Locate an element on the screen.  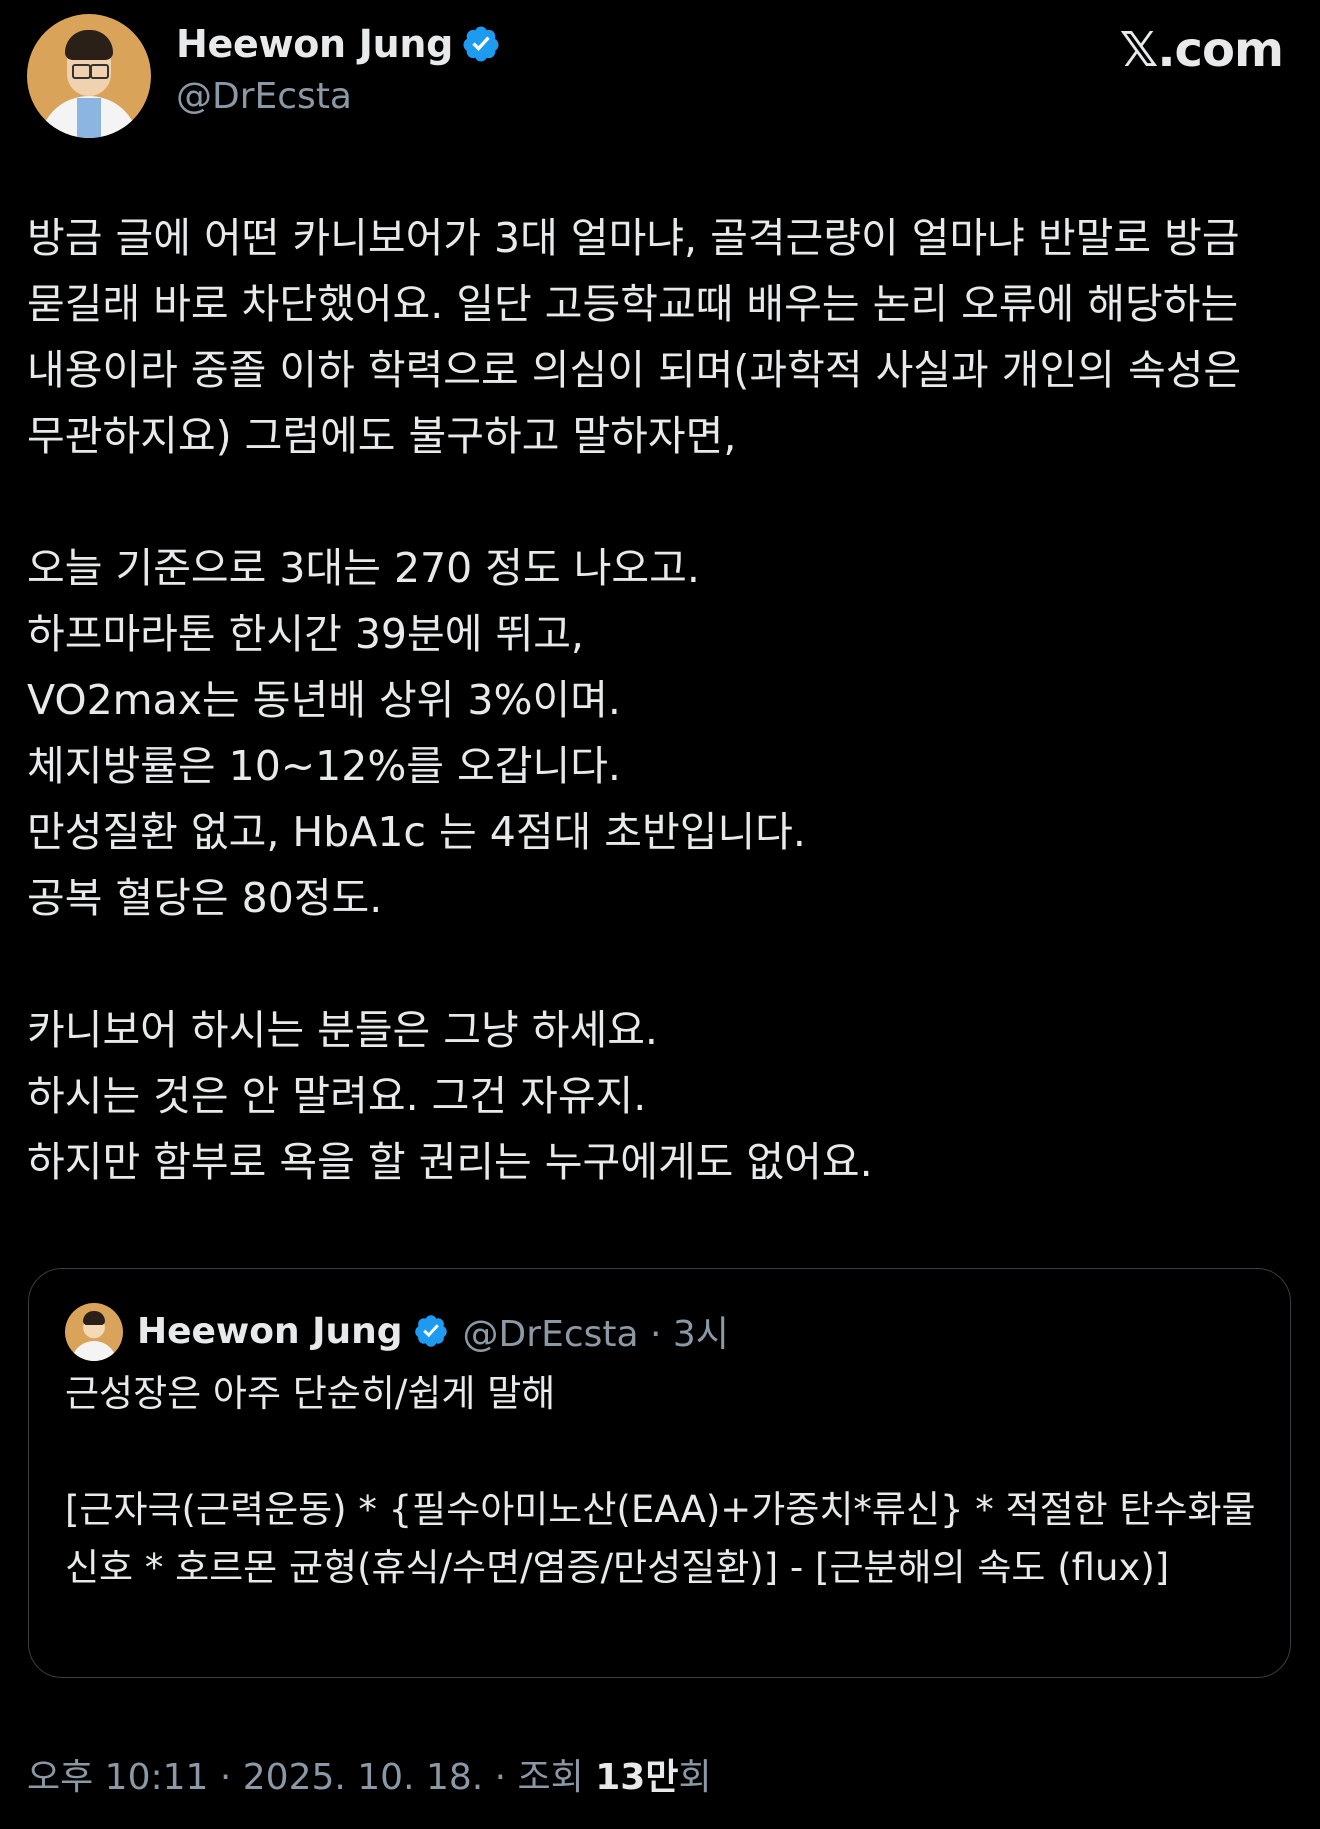
tweet-footer: 오후 10:11 · 2025. 10. 18. · 조회 13만회 is located at coordinates (369, 1774).